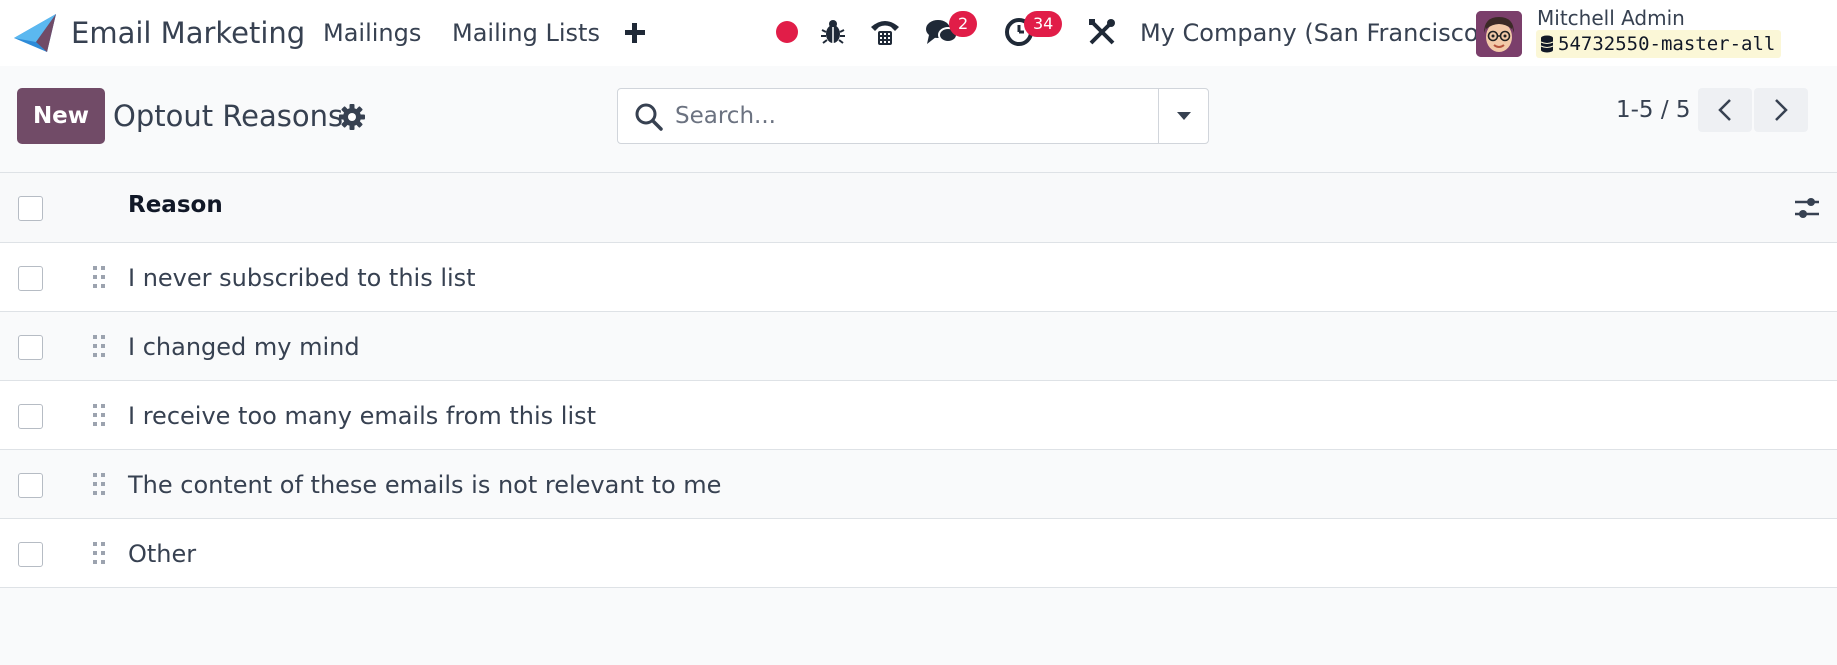 This screenshot has height=665, width=1837. I want to click on menu-mailing-lists: Mailing Lists, so click(526, 33).